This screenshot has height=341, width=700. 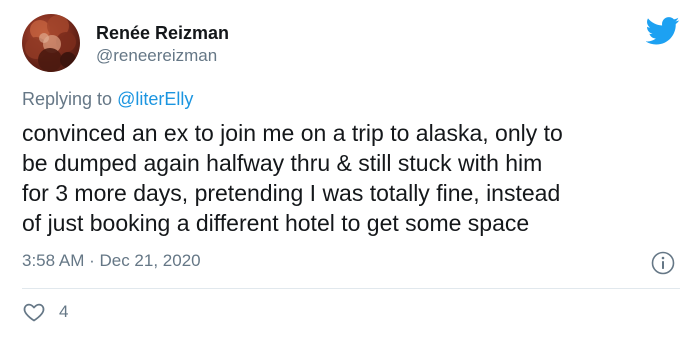 What do you see at coordinates (162, 33) in the screenshot?
I see `author-display-name: Renée Reizman` at bounding box center [162, 33].